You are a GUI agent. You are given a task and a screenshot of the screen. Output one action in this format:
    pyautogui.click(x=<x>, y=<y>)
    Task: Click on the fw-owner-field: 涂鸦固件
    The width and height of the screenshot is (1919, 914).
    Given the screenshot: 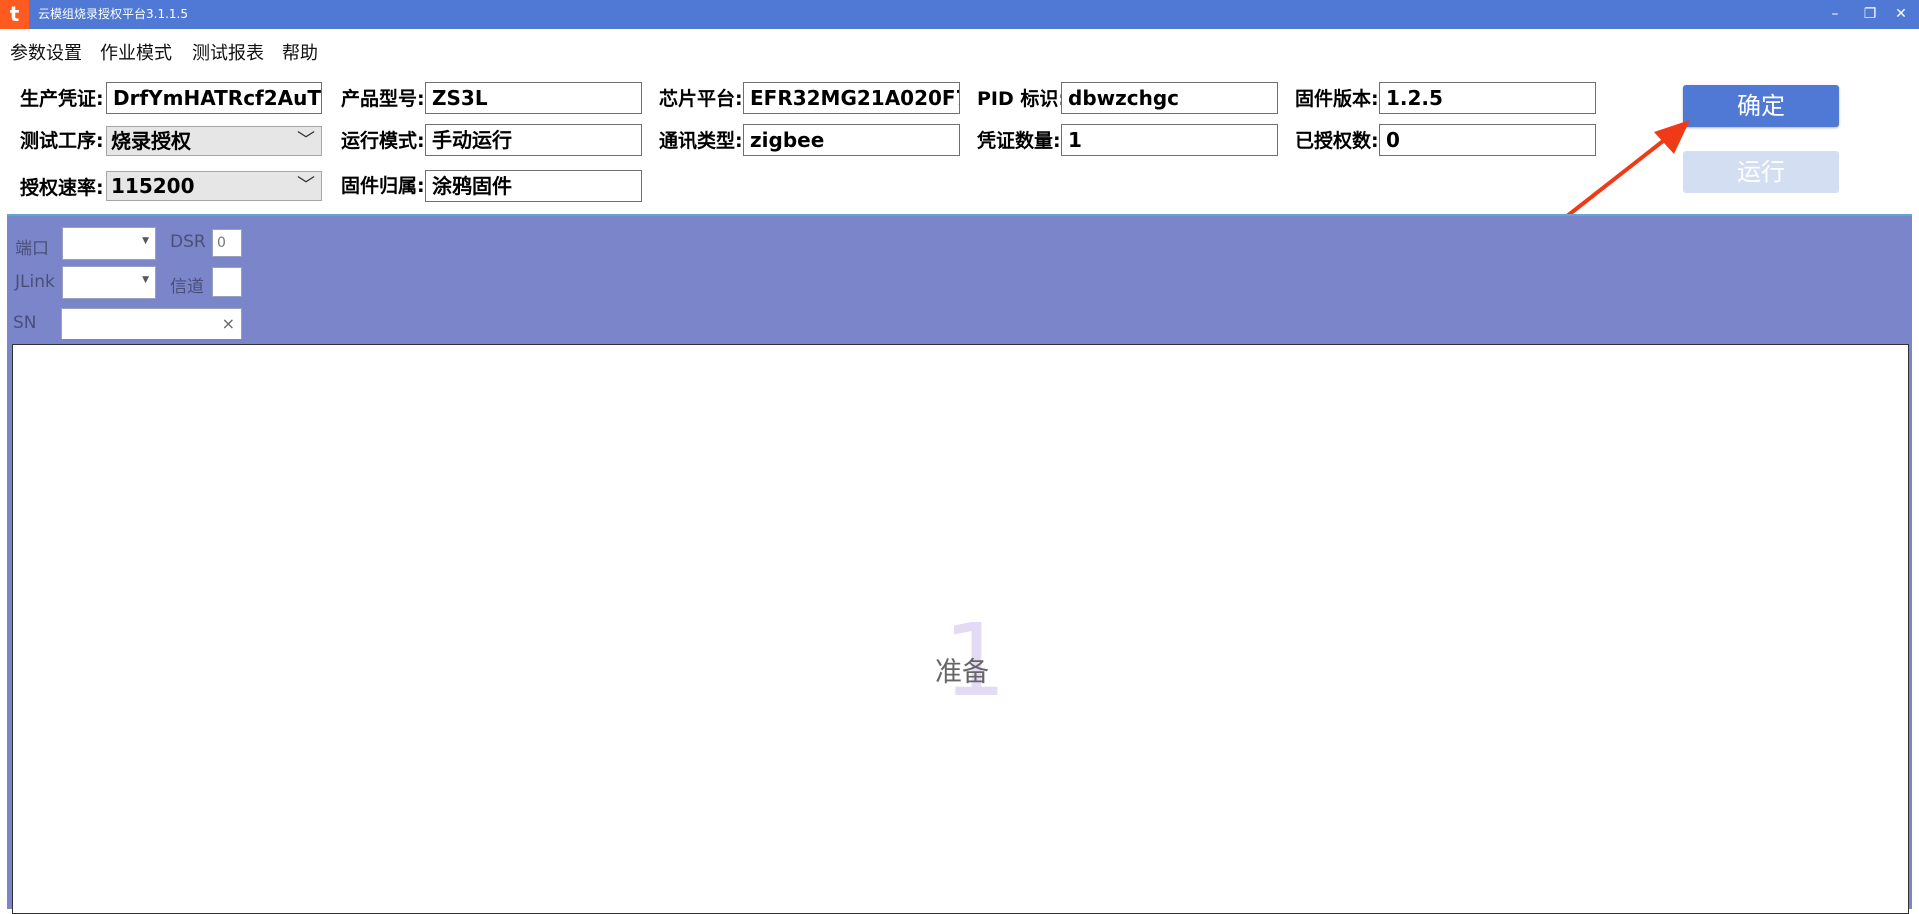 What is the action you would take?
    pyautogui.click(x=533, y=186)
    